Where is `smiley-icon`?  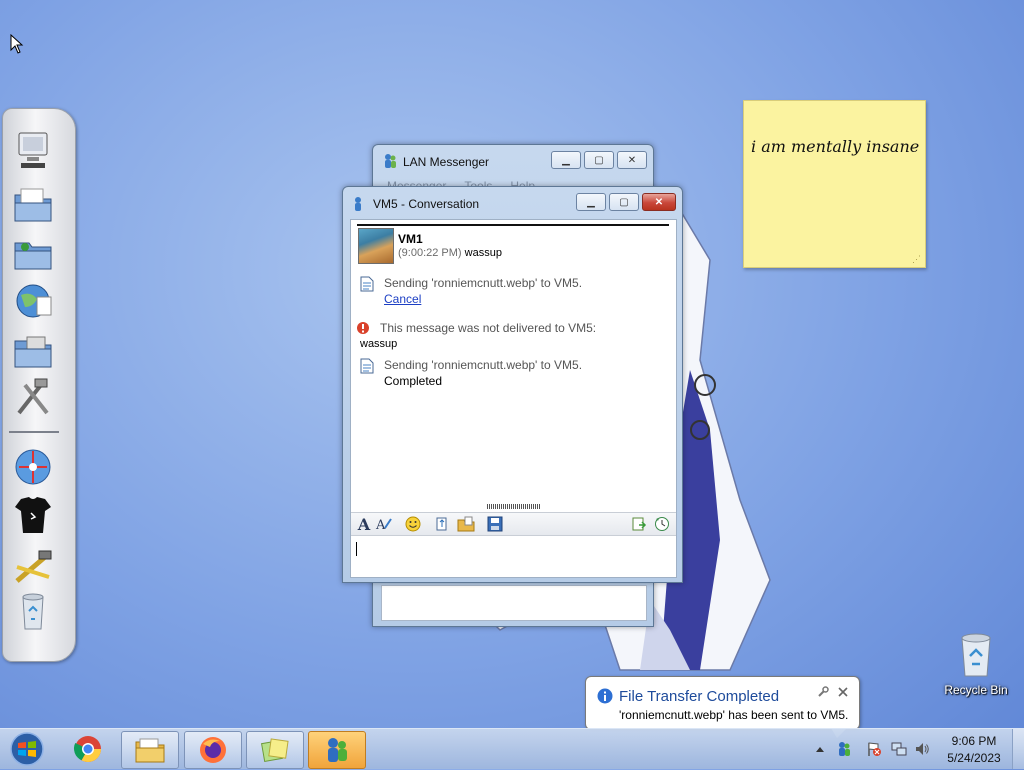
smiley-icon is located at coordinates (413, 524).